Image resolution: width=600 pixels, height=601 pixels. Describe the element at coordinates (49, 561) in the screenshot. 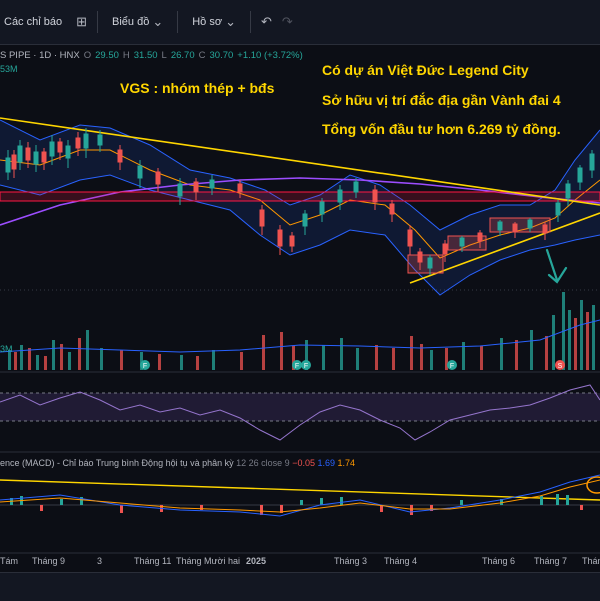

I see `time-axis-label: Tháng 9` at that location.